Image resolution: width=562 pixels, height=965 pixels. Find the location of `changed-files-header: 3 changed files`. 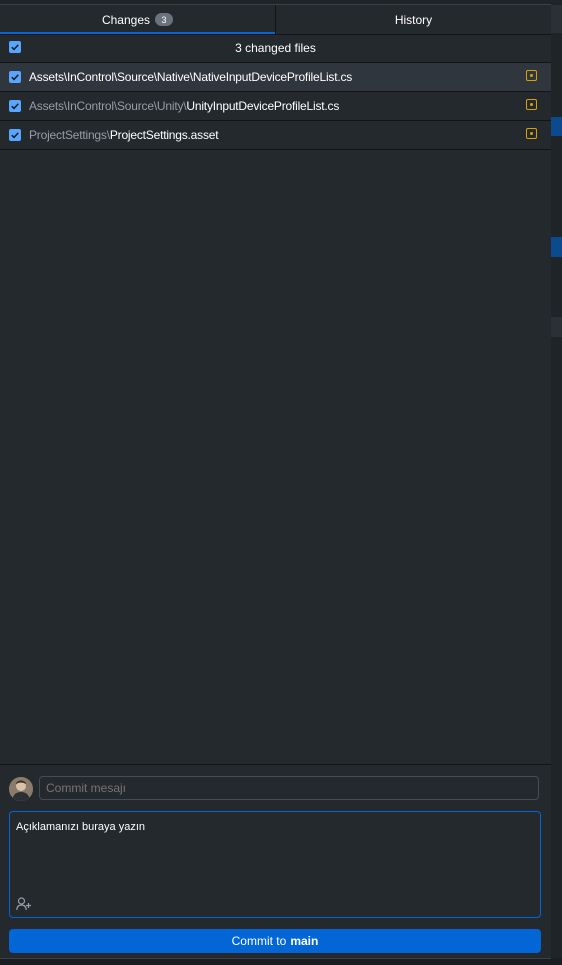

changed-files-header: 3 changed files is located at coordinates (275, 48).